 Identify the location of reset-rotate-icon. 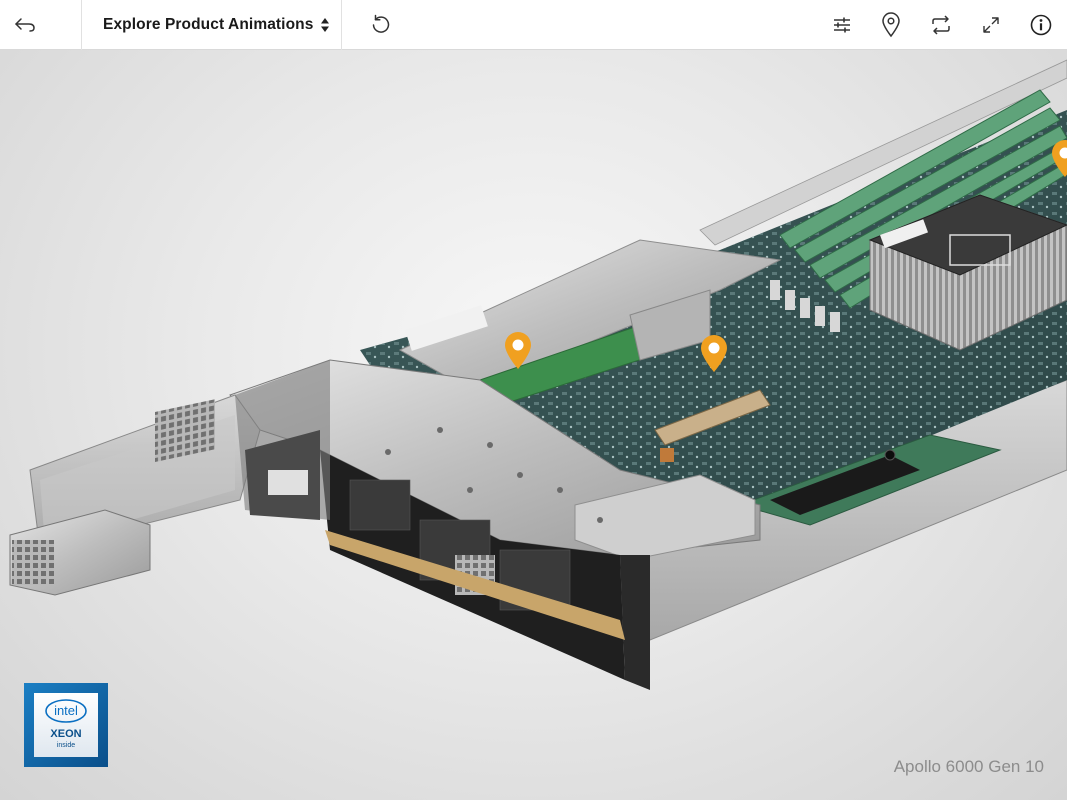
(381, 23).